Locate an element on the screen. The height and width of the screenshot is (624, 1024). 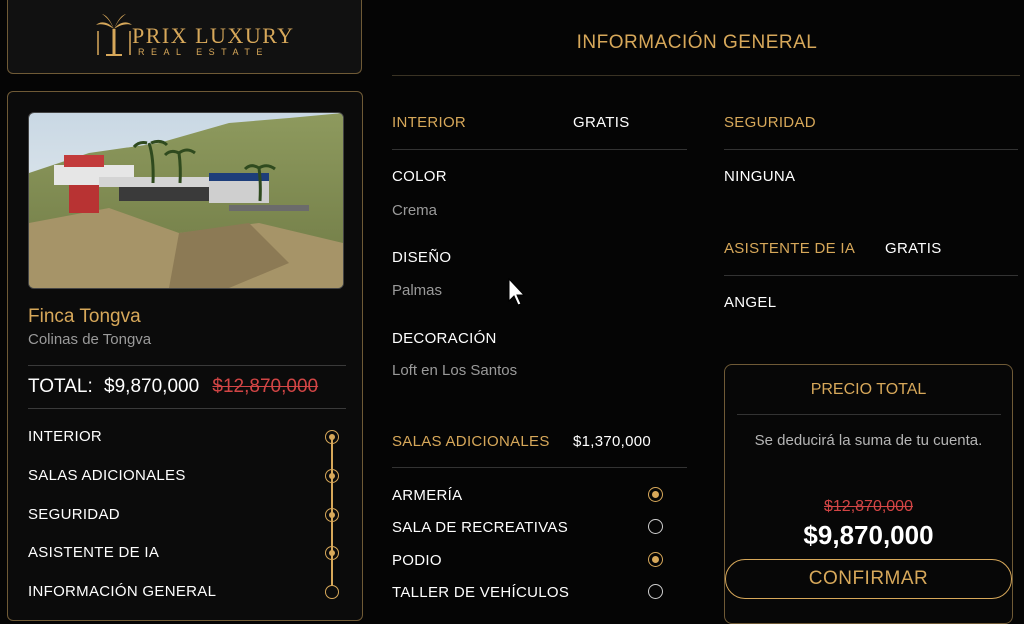
step-seguridad: SEGURIDAD is located at coordinates (74, 514).